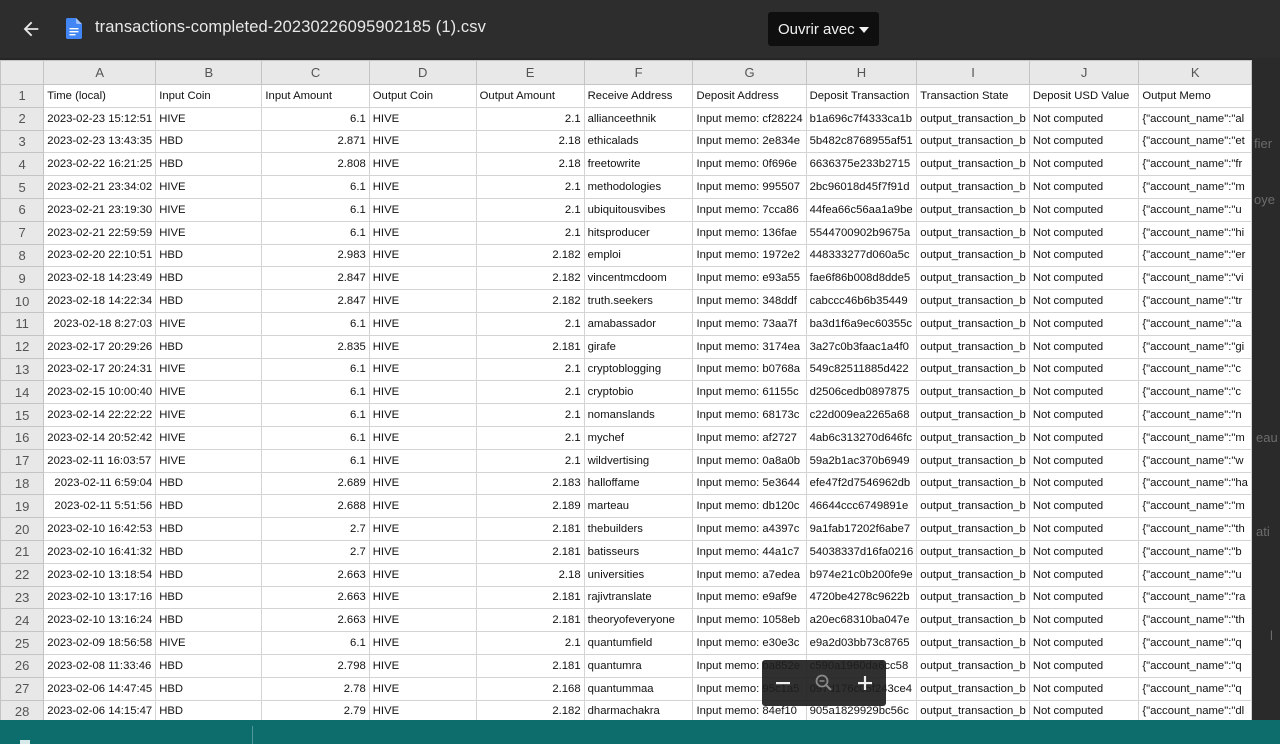 This screenshot has height=744, width=1280. I want to click on table-cell: b1a696c7f4333ca1b, so click(861, 118).